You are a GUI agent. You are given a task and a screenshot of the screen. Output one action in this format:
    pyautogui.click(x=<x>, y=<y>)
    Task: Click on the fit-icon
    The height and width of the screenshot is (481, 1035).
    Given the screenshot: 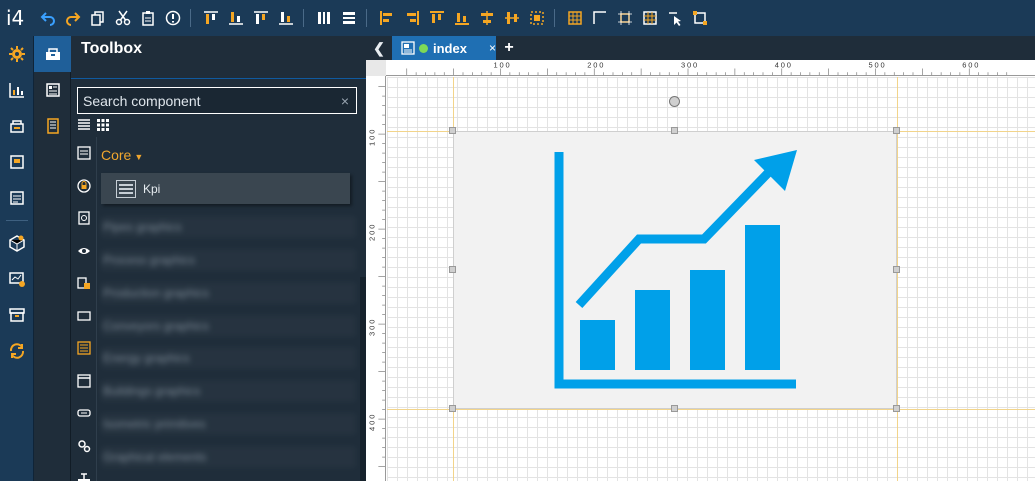 What is the action you would take?
    pyautogui.click(x=625, y=18)
    